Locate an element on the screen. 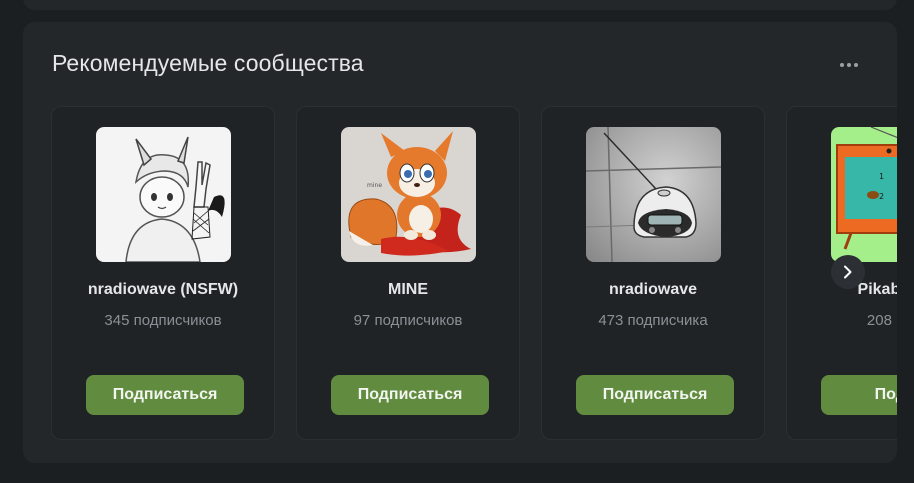  subscriber-count: 345 подписчиков is located at coordinates (163, 320).